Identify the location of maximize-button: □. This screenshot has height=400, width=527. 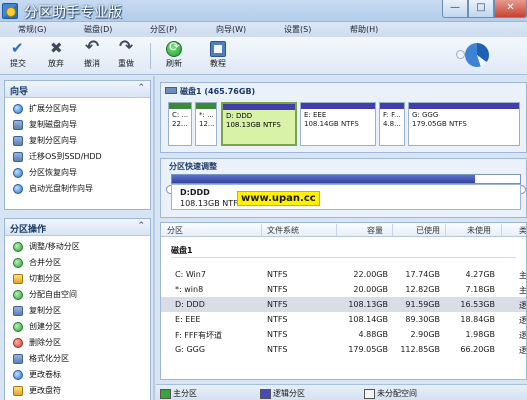
(481, 9).